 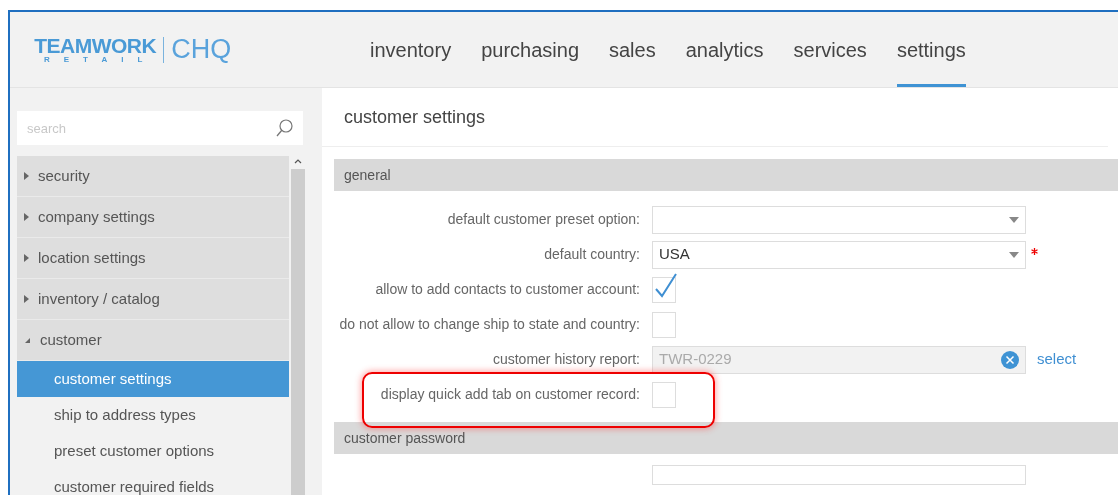 What do you see at coordinates (489, 324) in the screenshot?
I see `field-label: do not allow to change ship to state and country:` at bounding box center [489, 324].